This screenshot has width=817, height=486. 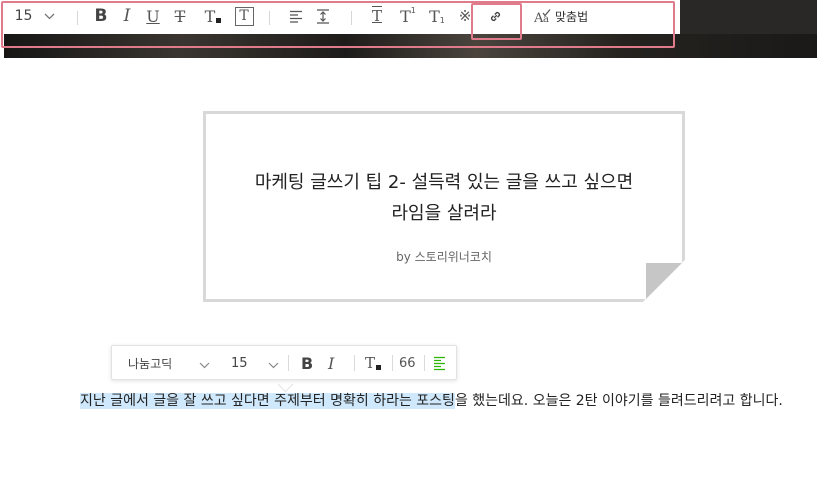 I want to click on line-spacing-button, so click(x=323, y=16).